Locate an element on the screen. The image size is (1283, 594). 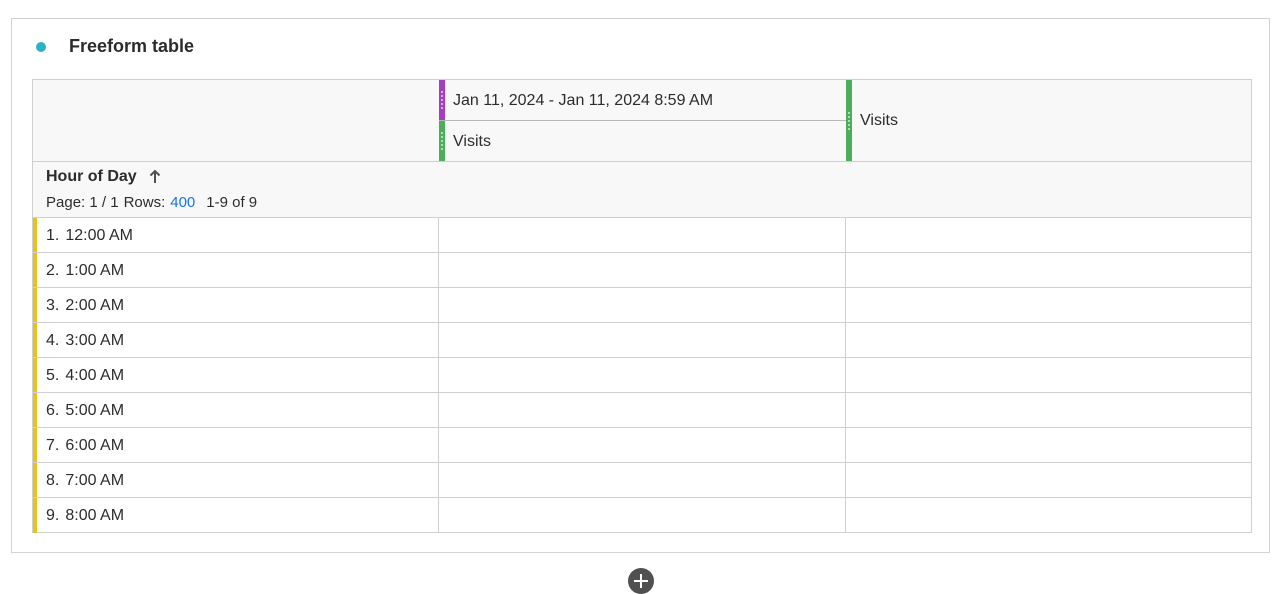
row-label: 1. 12:00 AM is located at coordinates (89, 236).